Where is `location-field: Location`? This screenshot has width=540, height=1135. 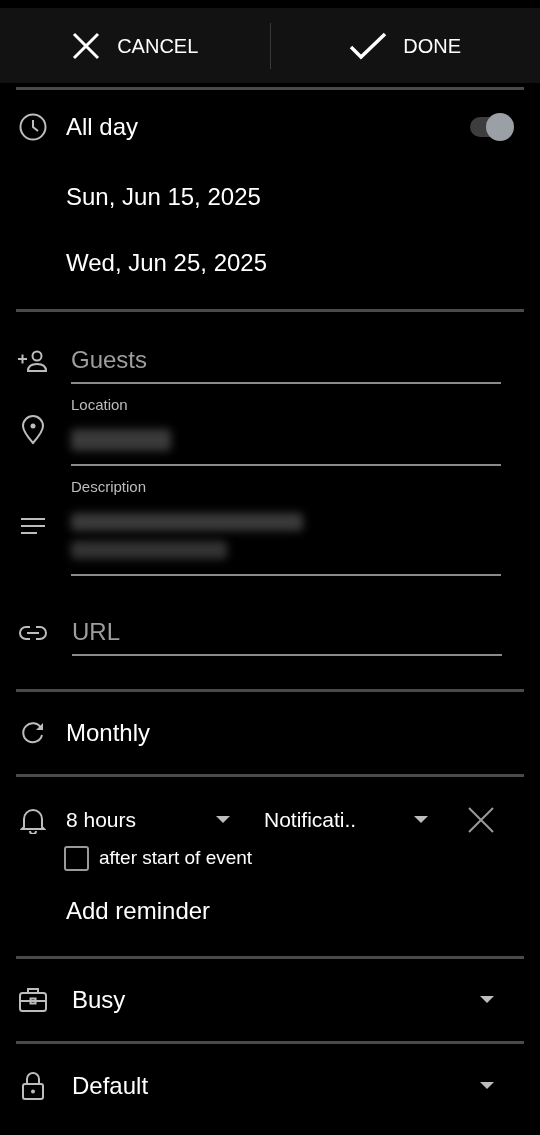
location-field: Location is located at coordinates (286, 430).